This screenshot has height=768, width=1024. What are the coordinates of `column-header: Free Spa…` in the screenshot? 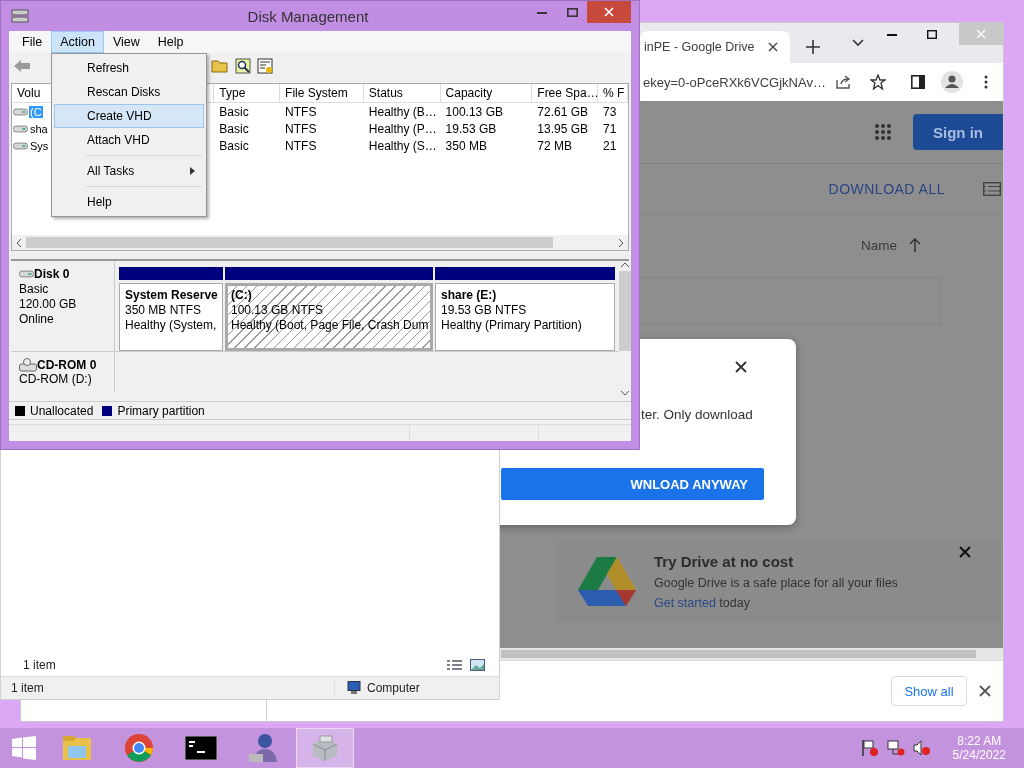 It's located at (565, 93).